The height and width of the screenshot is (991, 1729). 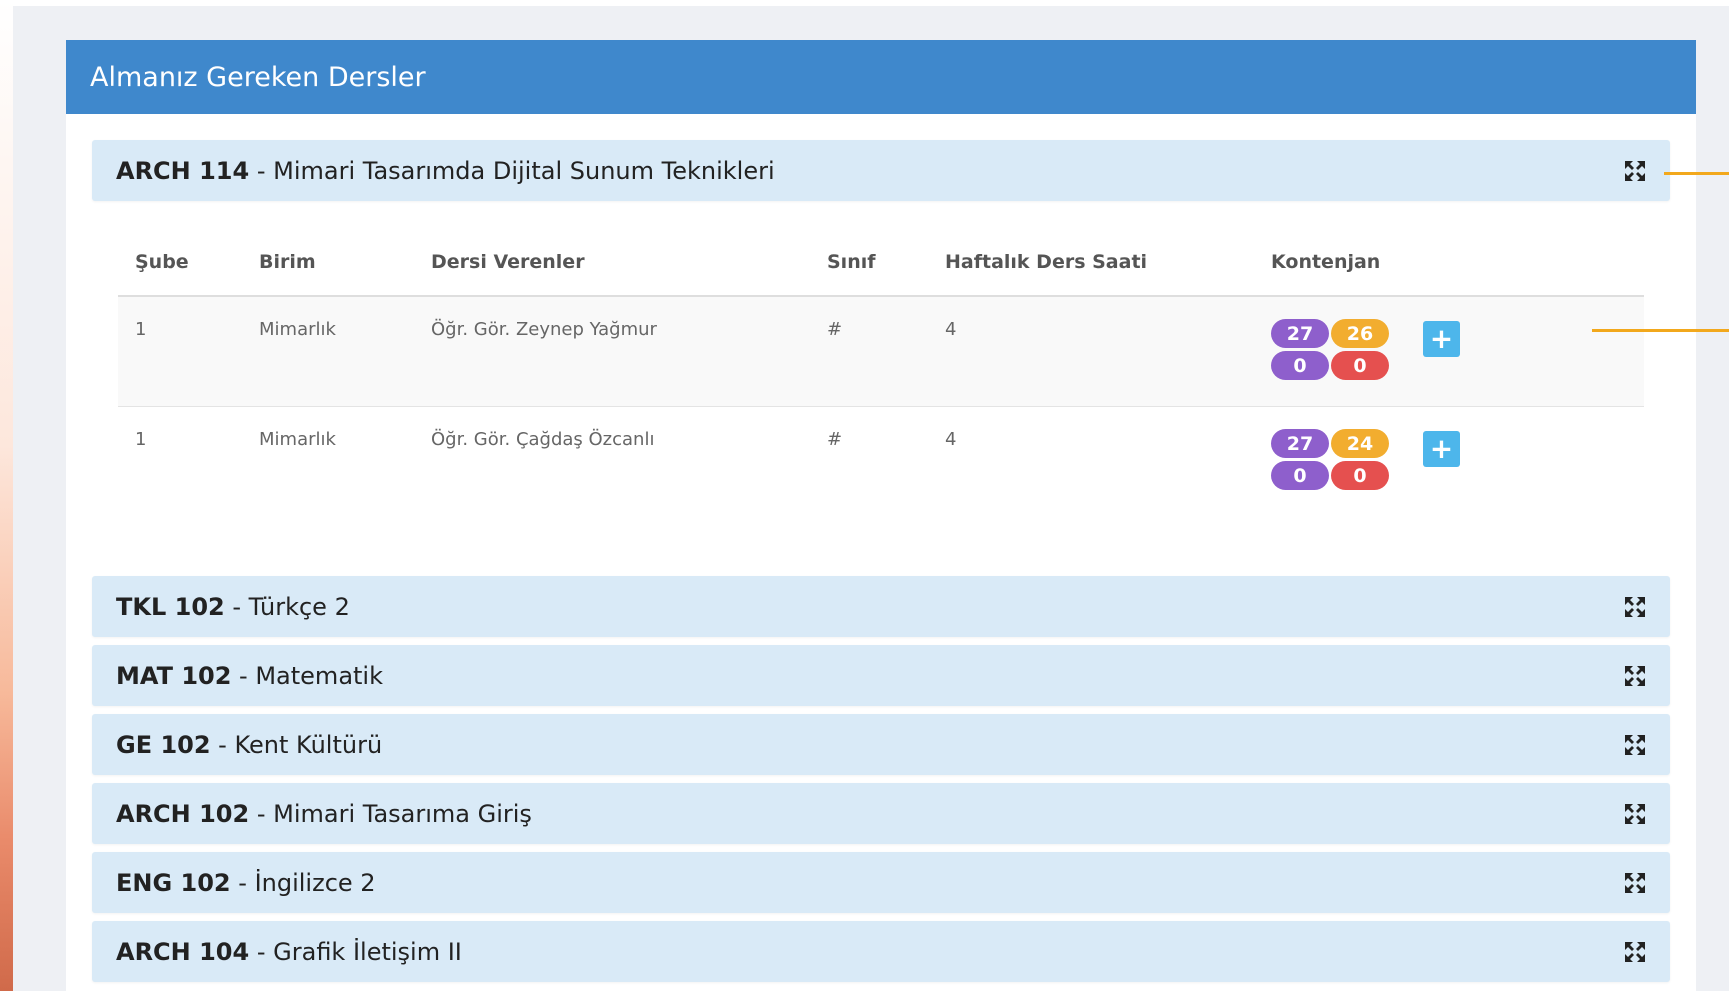 I want to click on column-header-quota: Kontenjan, so click(x=1449, y=264).